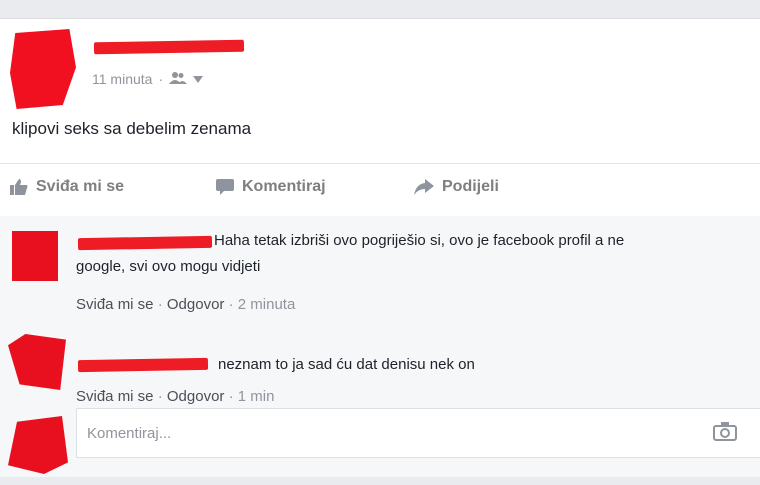 The image size is (760, 485). I want to click on friends-icon, so click(178, 79).